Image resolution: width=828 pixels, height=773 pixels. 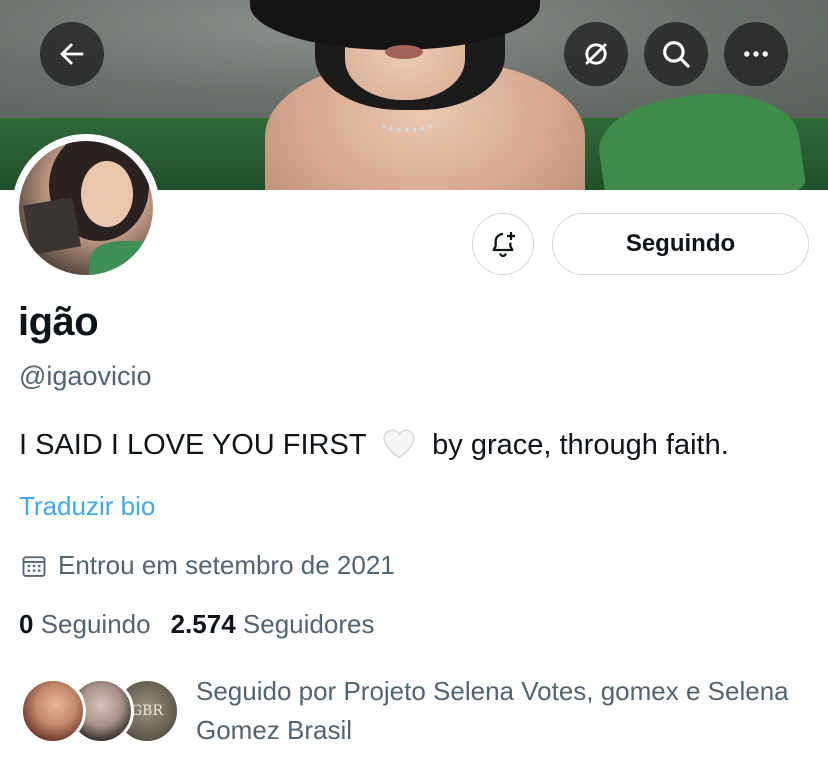 I want to click on search-button, so click(x=676, y=54).